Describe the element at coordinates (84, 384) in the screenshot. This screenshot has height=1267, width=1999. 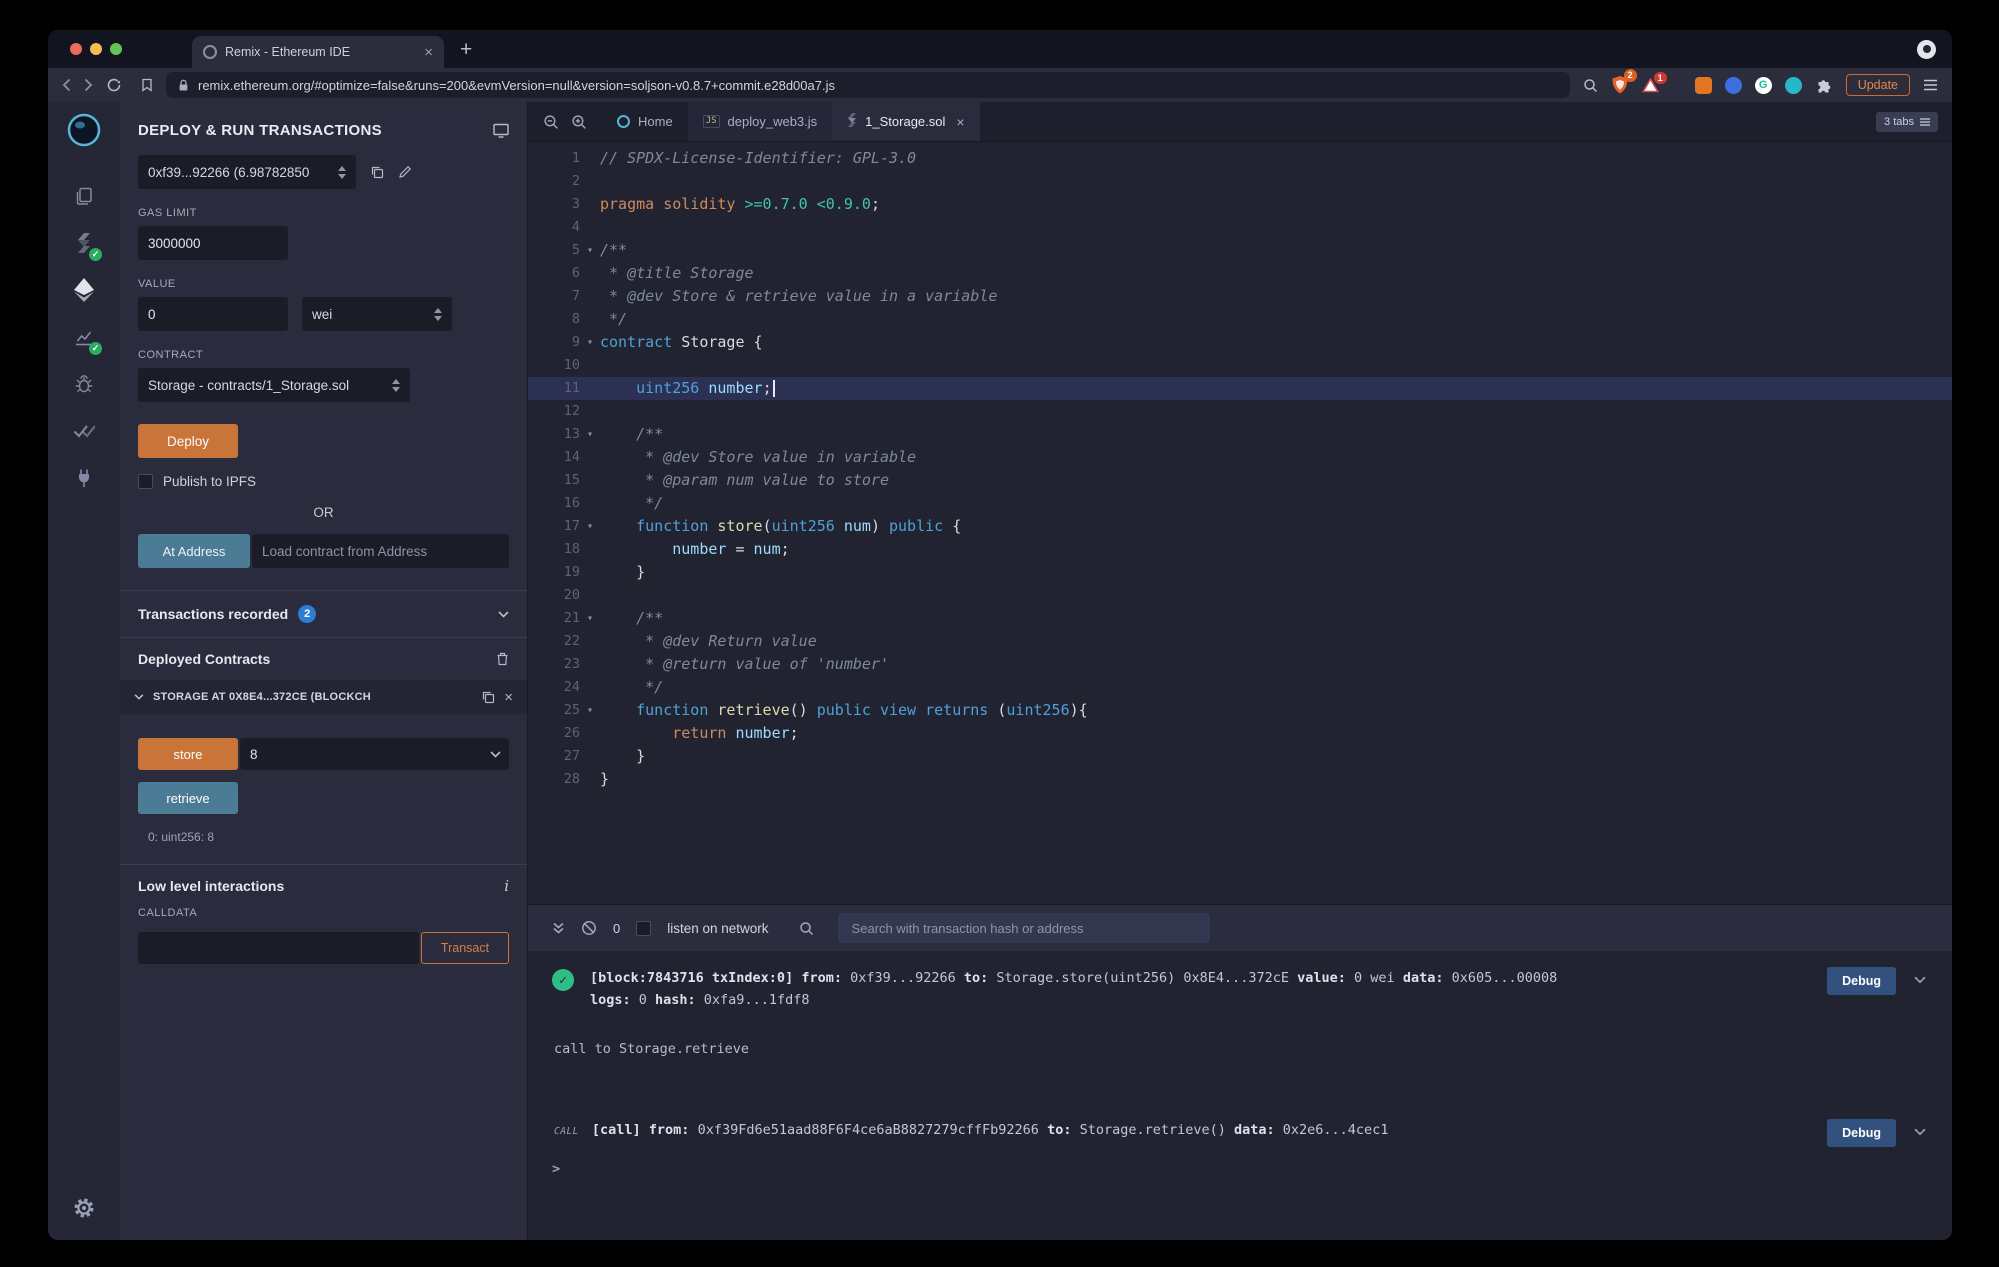
I see `debugger-icon` at that location.